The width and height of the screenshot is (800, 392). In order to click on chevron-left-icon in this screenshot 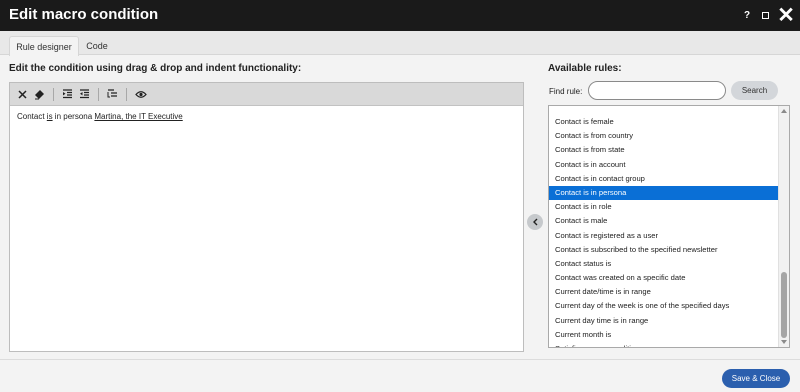, I will do `click(534, 222)`.